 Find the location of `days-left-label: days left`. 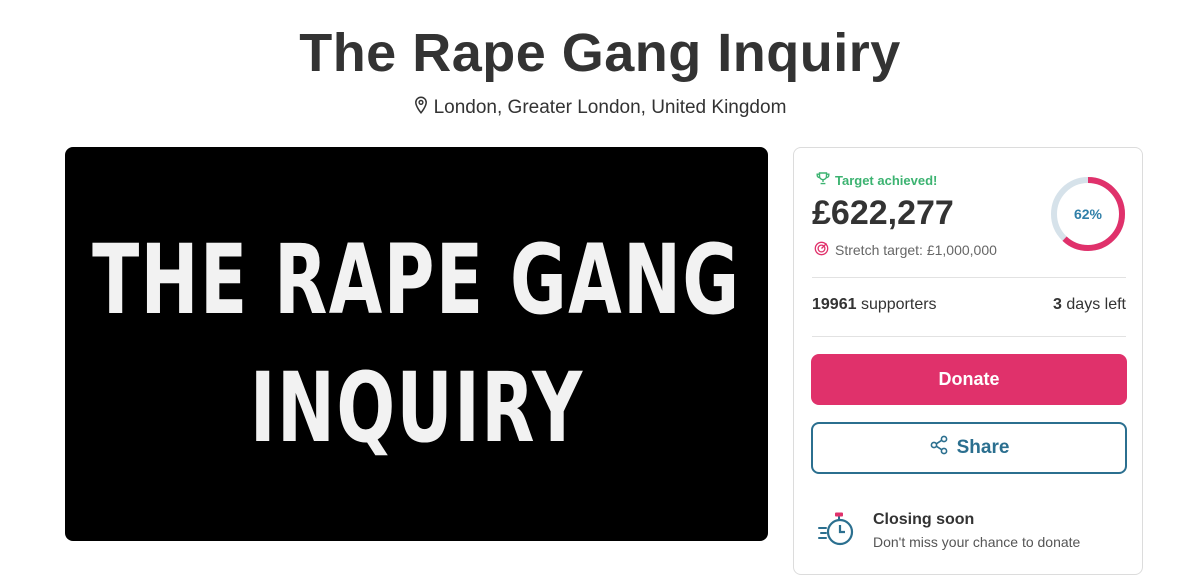

days-left-label: days left is located at coordinates (1096, 304).